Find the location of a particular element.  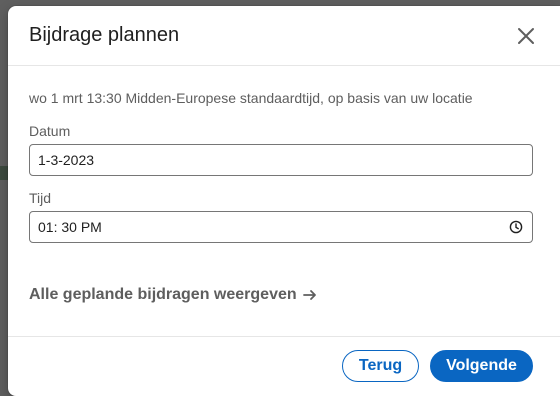

next-button: Volgende is located at coordinates (481, 366).